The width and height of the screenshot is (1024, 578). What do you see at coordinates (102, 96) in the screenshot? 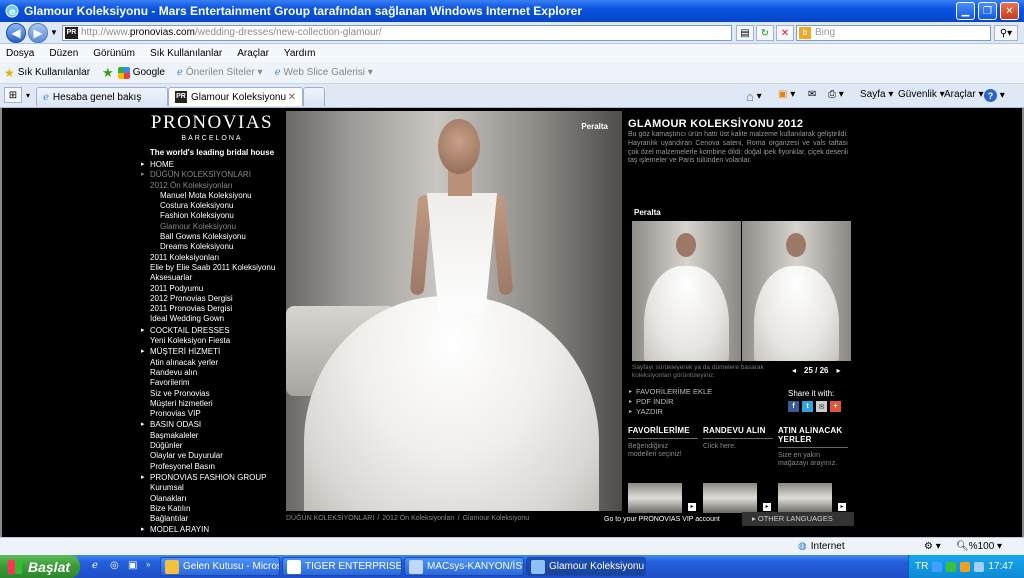
I see `tab-account-overview: ℯ Hesaba genel bakış` at bounding box center [102, 96].